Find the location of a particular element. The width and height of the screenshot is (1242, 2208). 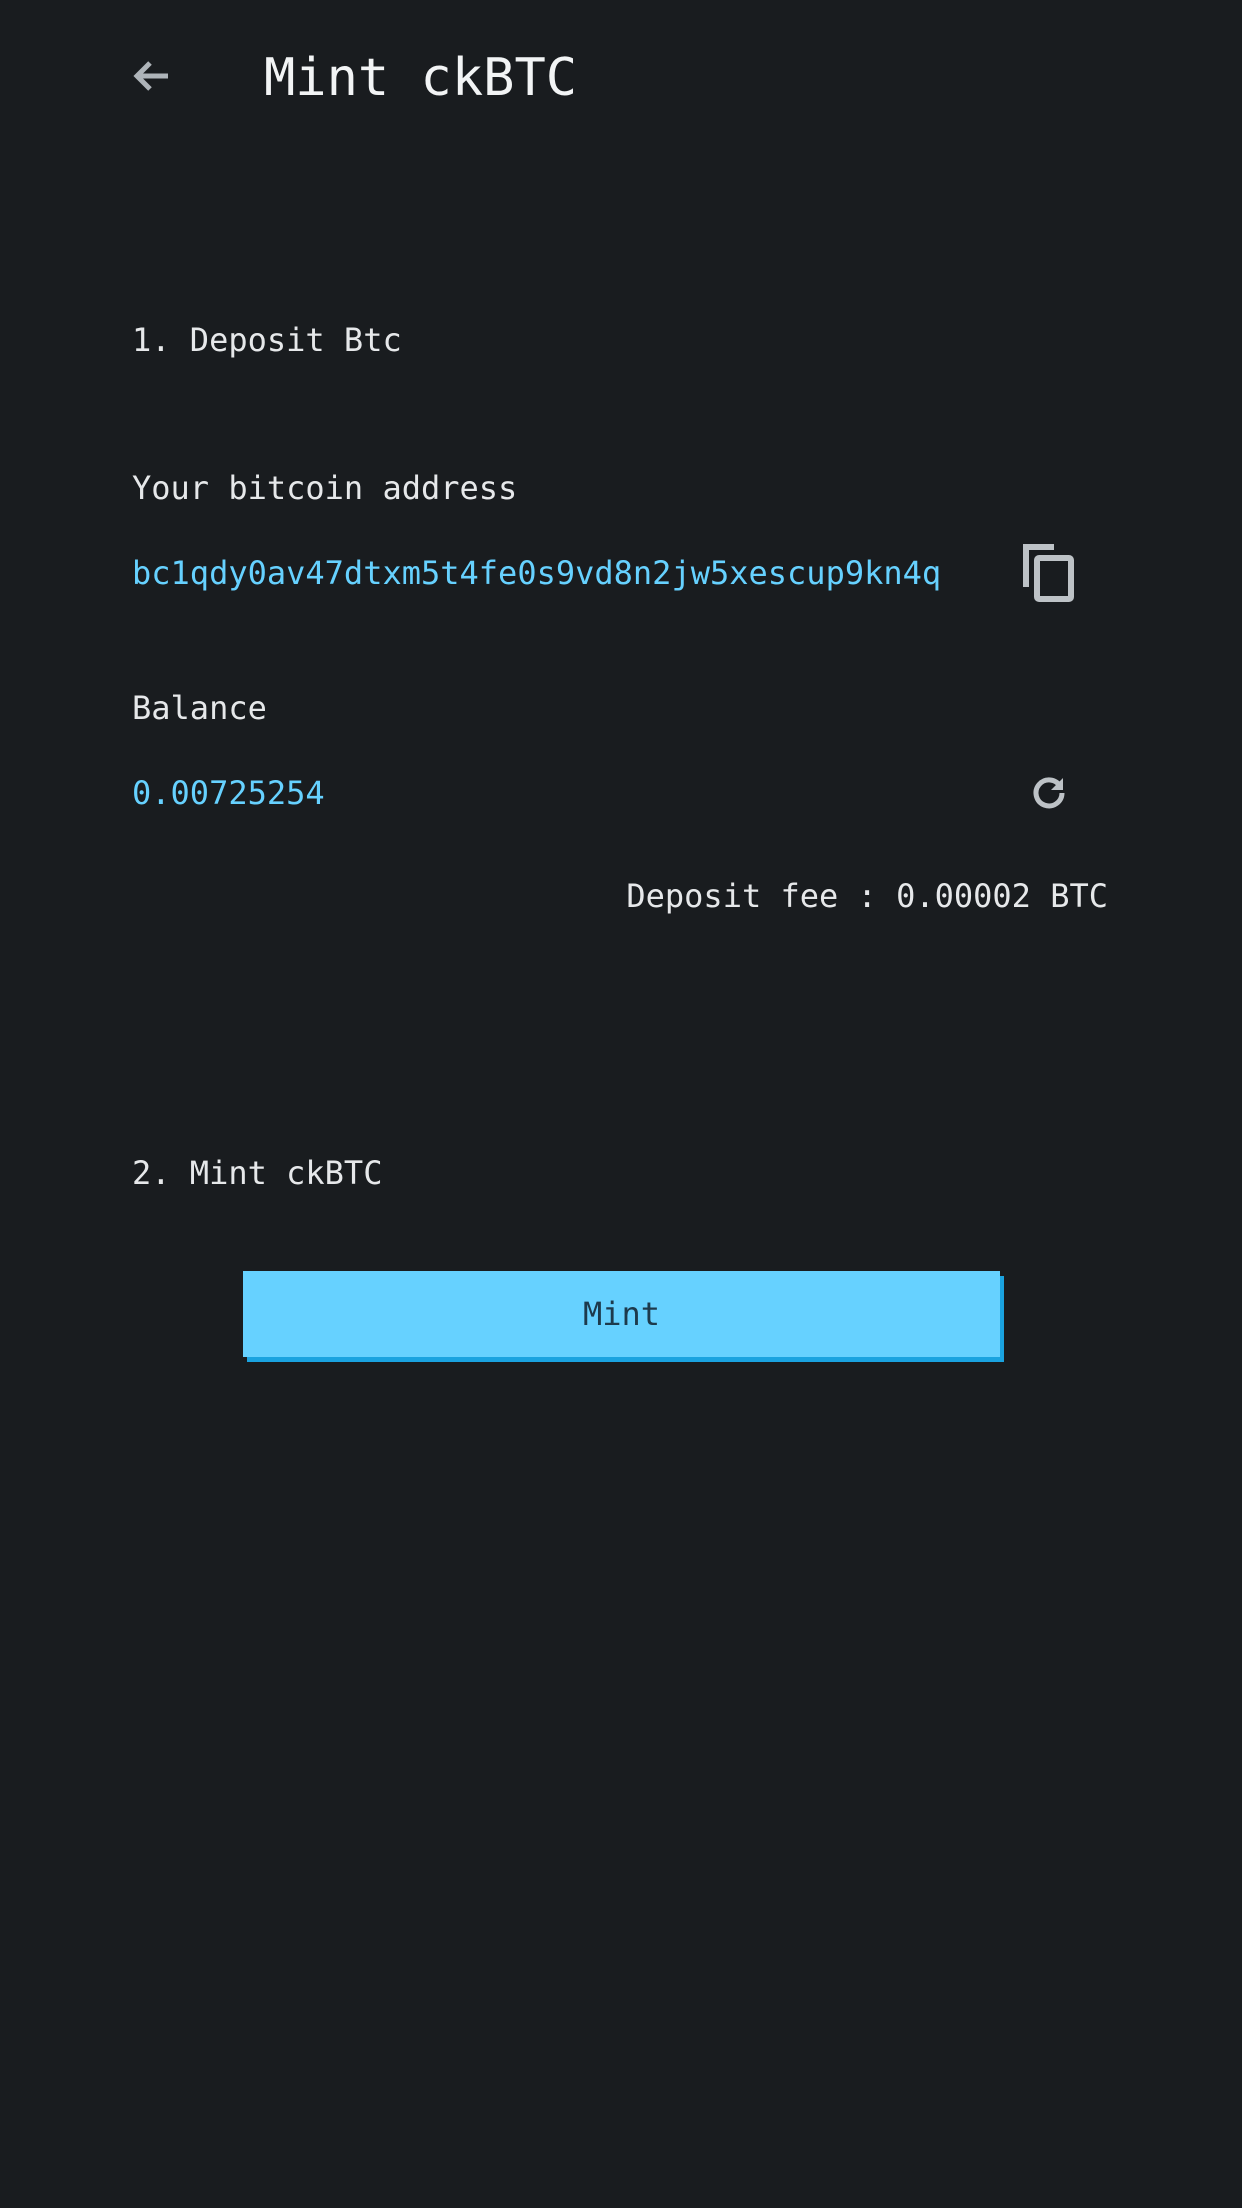

arrow-left-icon is located at coordinates (150, 76).